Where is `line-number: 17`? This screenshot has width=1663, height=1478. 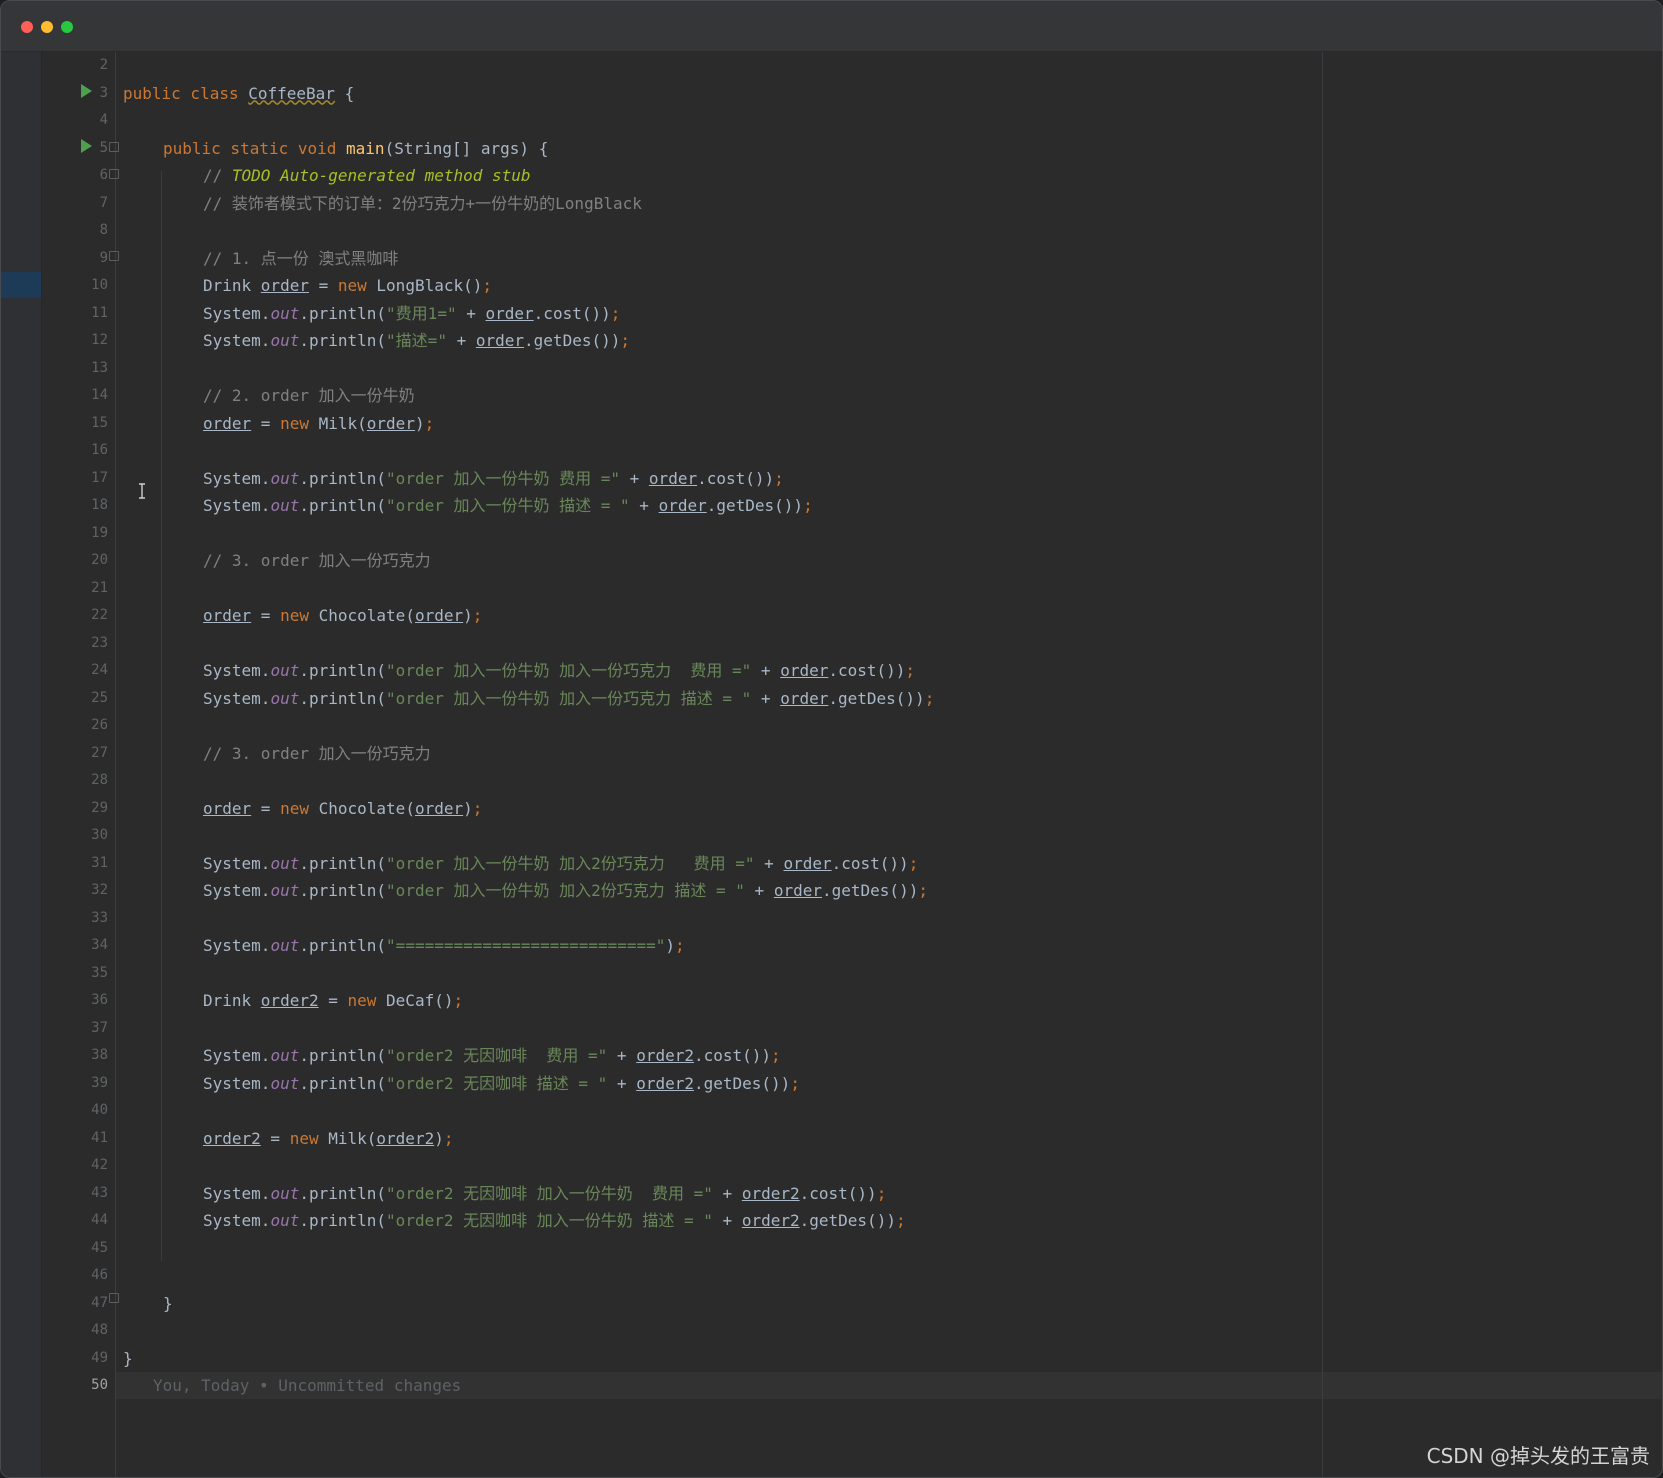
line-number: 17 is located at coordinates (75, 478).